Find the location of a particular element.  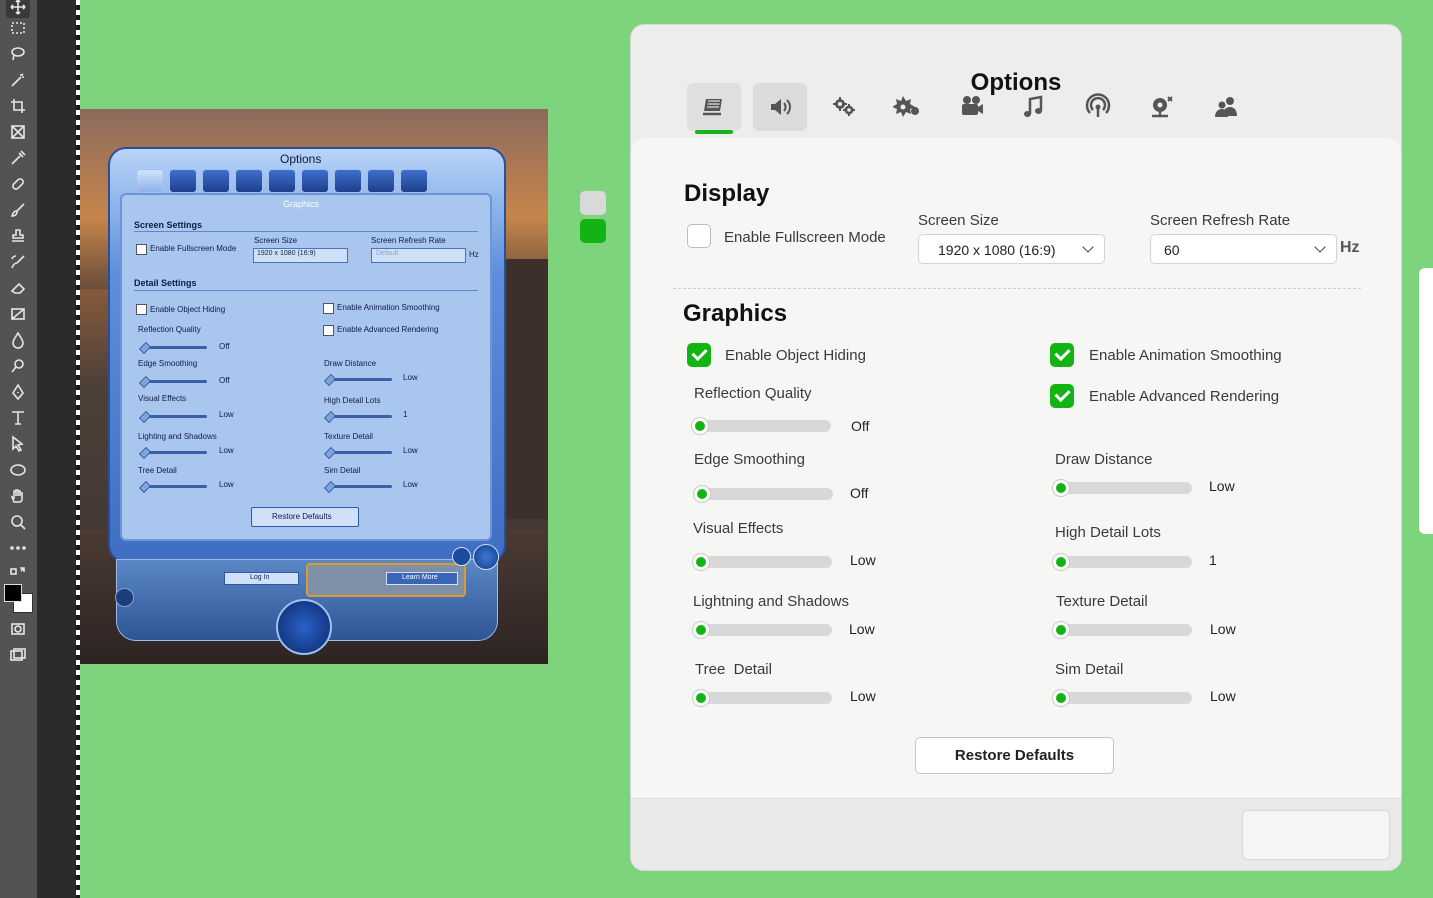

active-tab-indicator is located at coordinates (714, 132).